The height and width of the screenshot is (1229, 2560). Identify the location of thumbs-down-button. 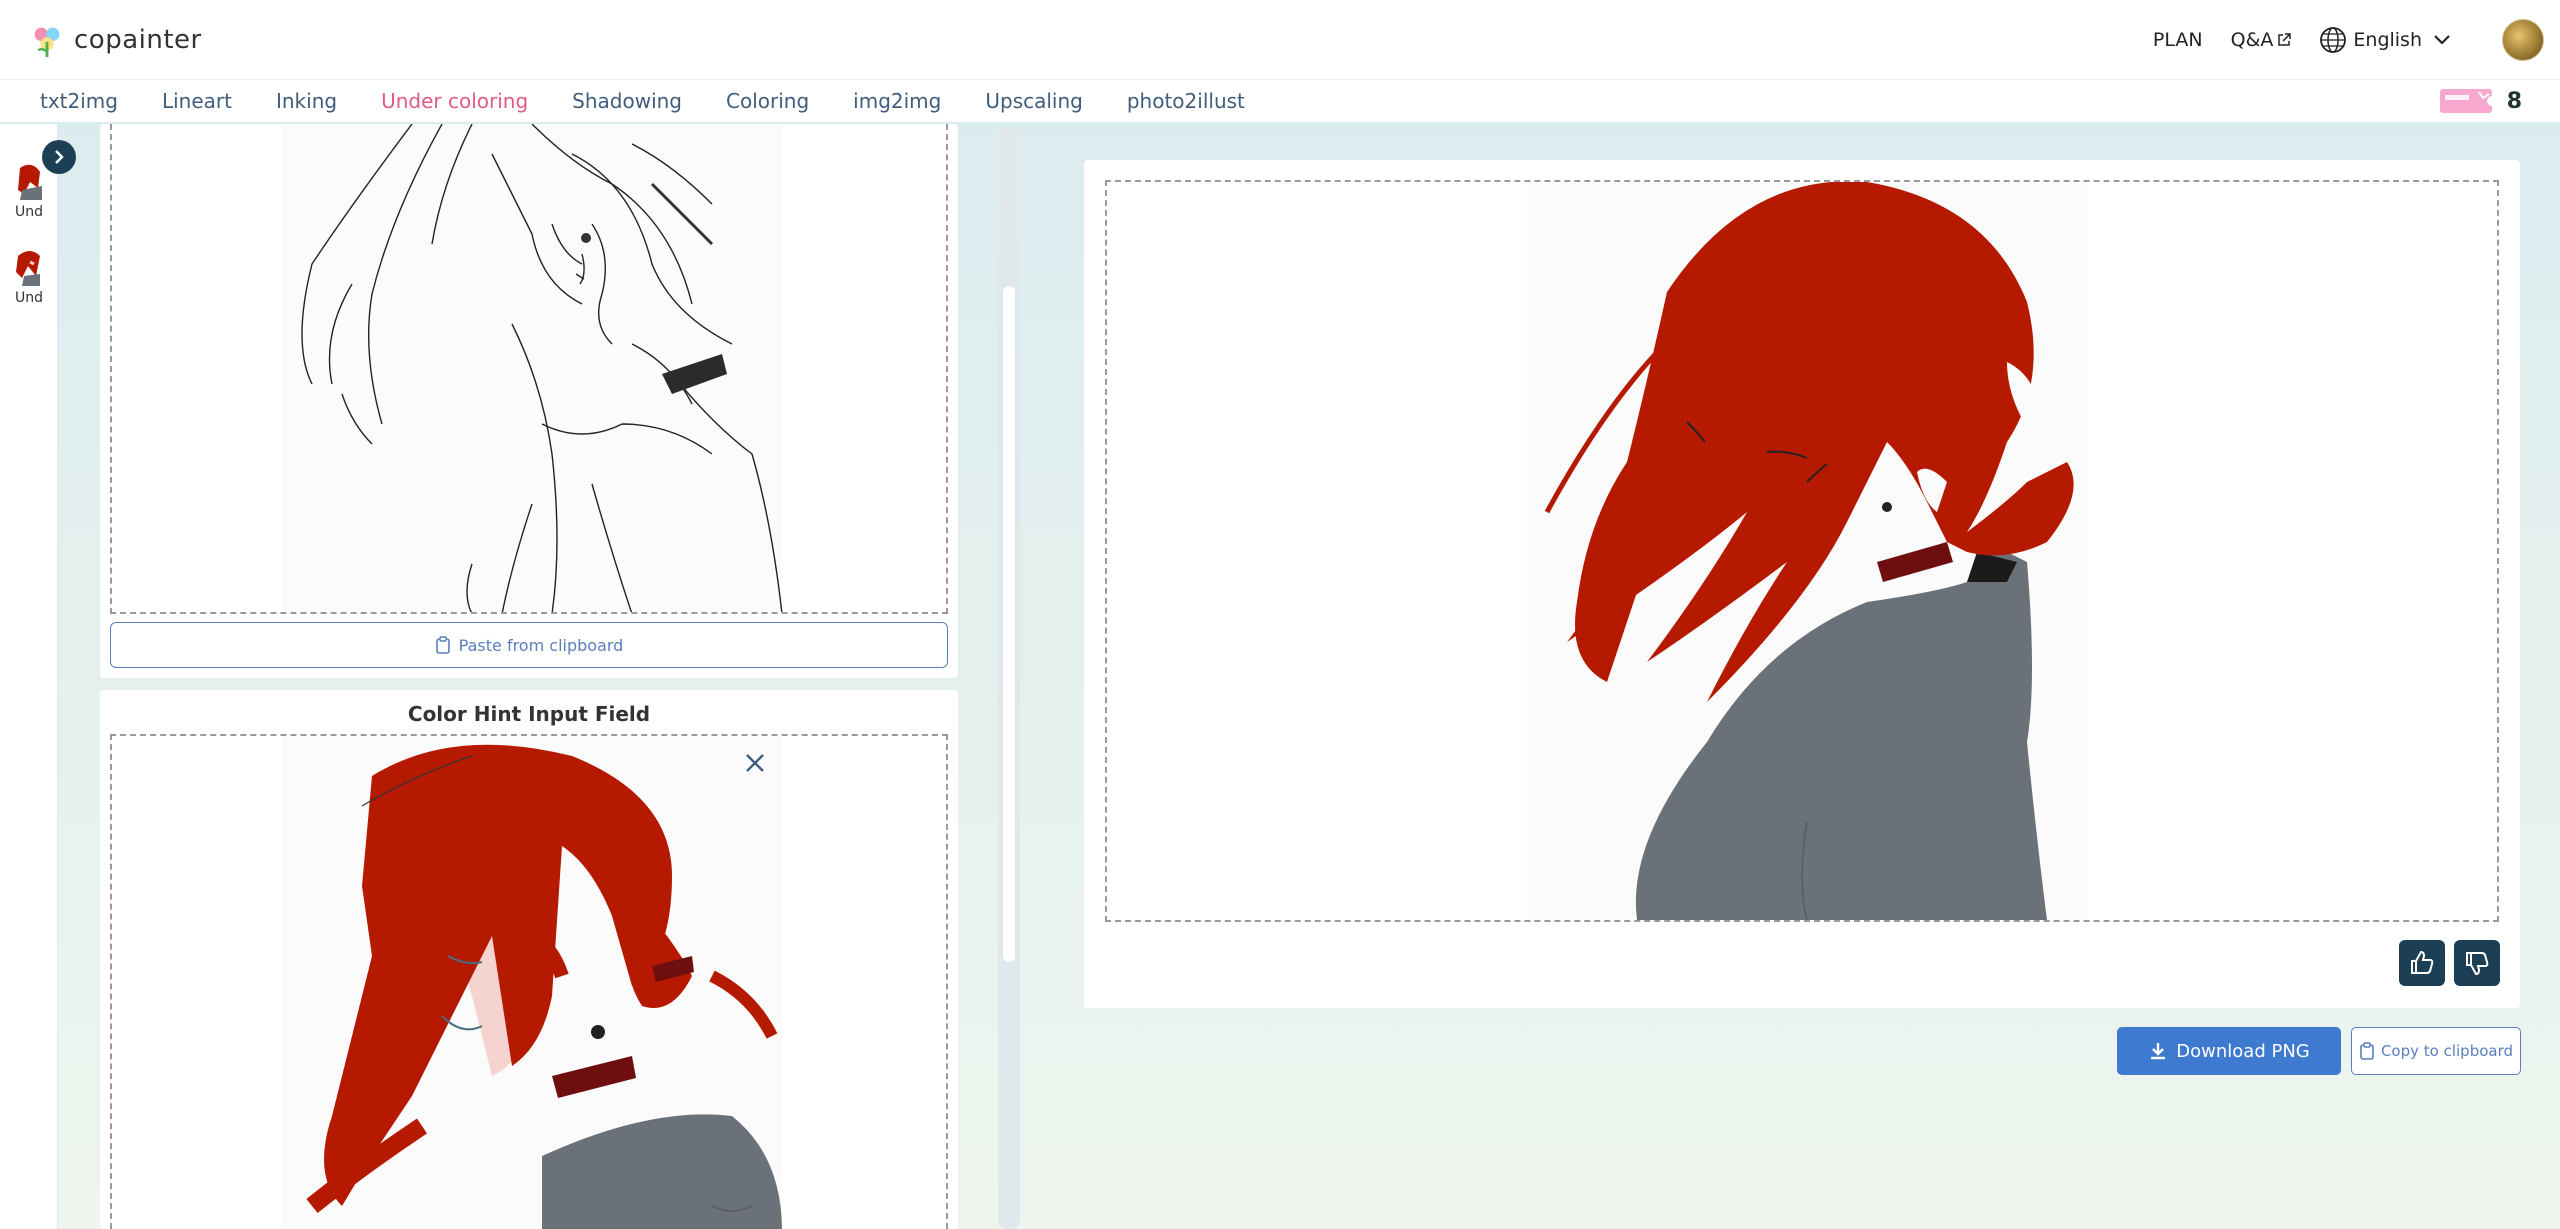
(2477, 963).